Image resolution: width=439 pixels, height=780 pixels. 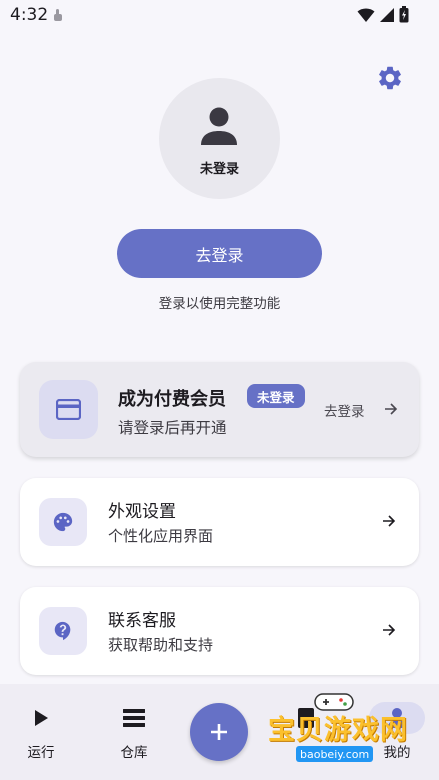 What do you see at coordinates (219, 631) in the screenshot?
I see `customer-support-row: 联系客服 获取帮助和支持` at bounding box center [219, 631].